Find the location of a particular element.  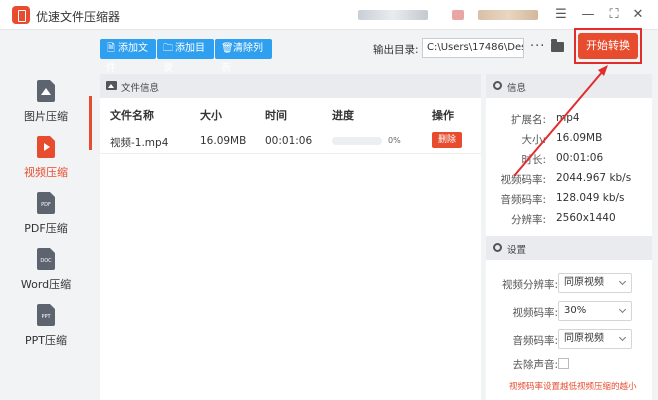

annotation-highlight-box is located at coordinates (608, 46).